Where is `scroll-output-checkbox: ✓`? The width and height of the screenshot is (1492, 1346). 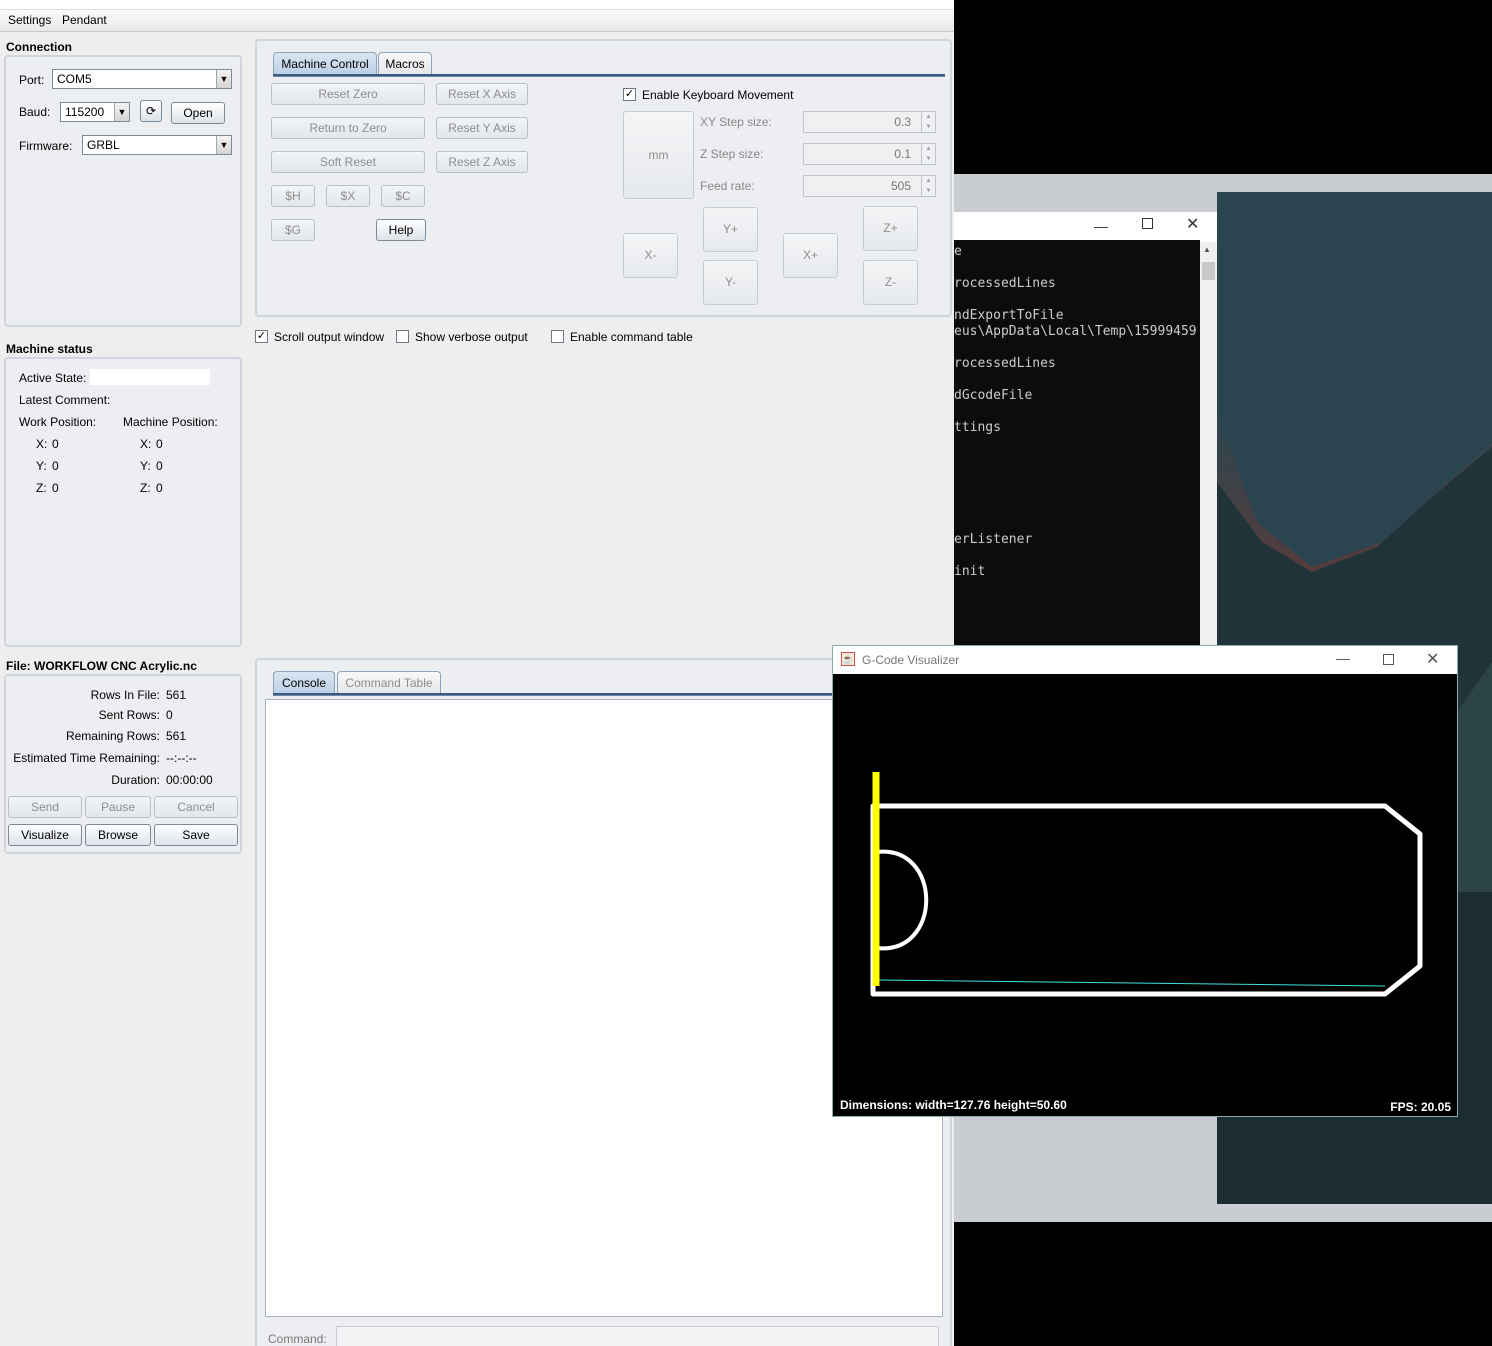 scroll-output-checkbox: ✓ is located at coordinates (261, 336).